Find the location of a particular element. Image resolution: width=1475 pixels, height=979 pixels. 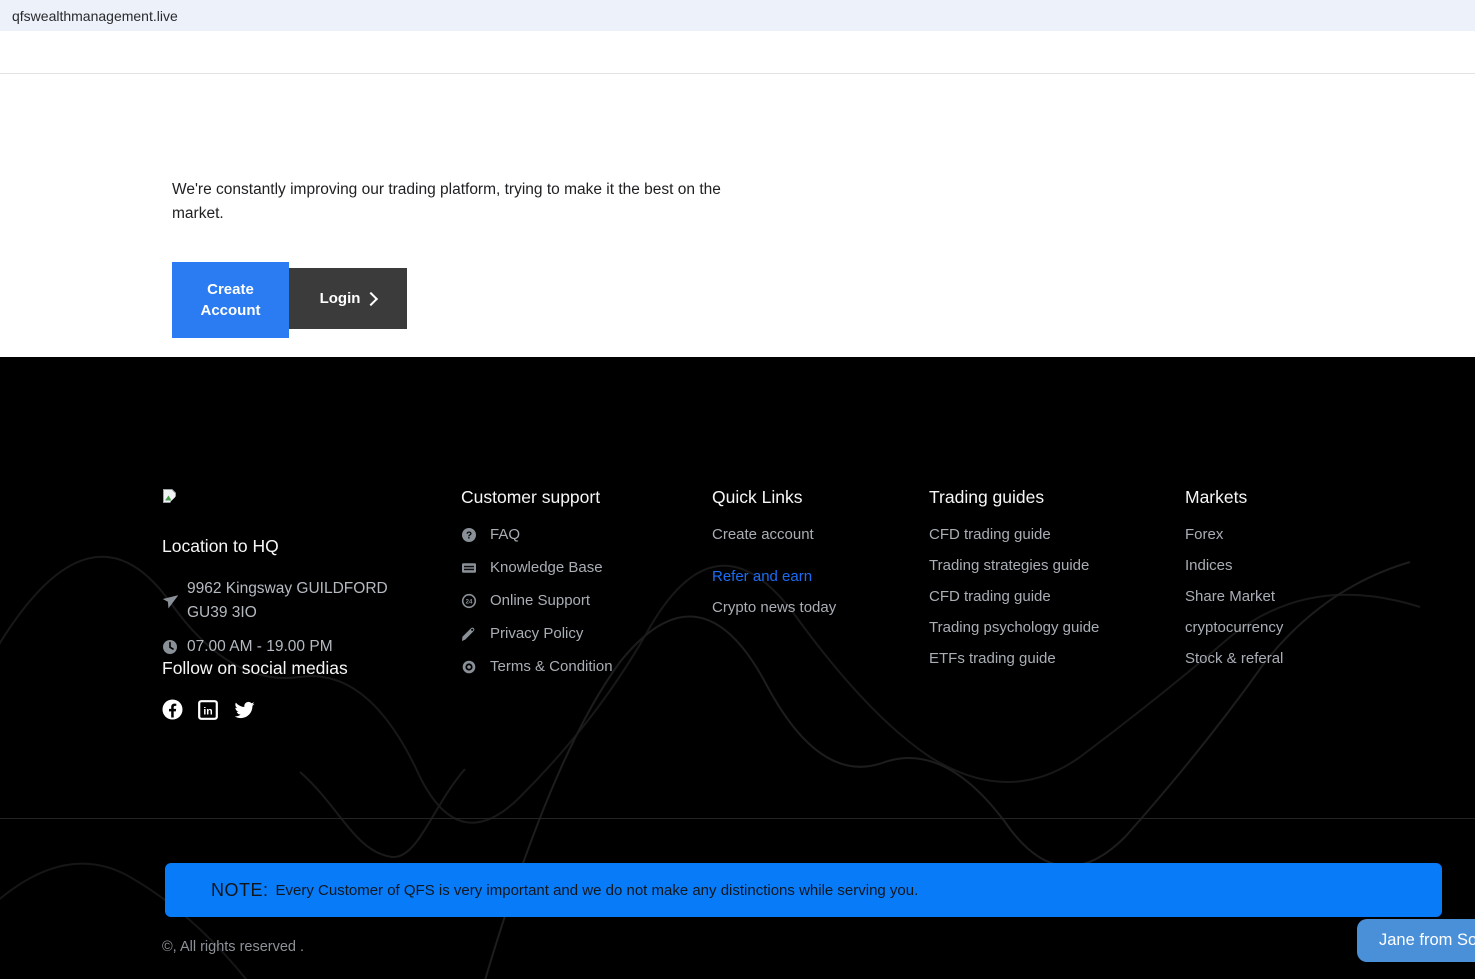

social-heading: Follow on social medias is located at coordinates (255, 668).